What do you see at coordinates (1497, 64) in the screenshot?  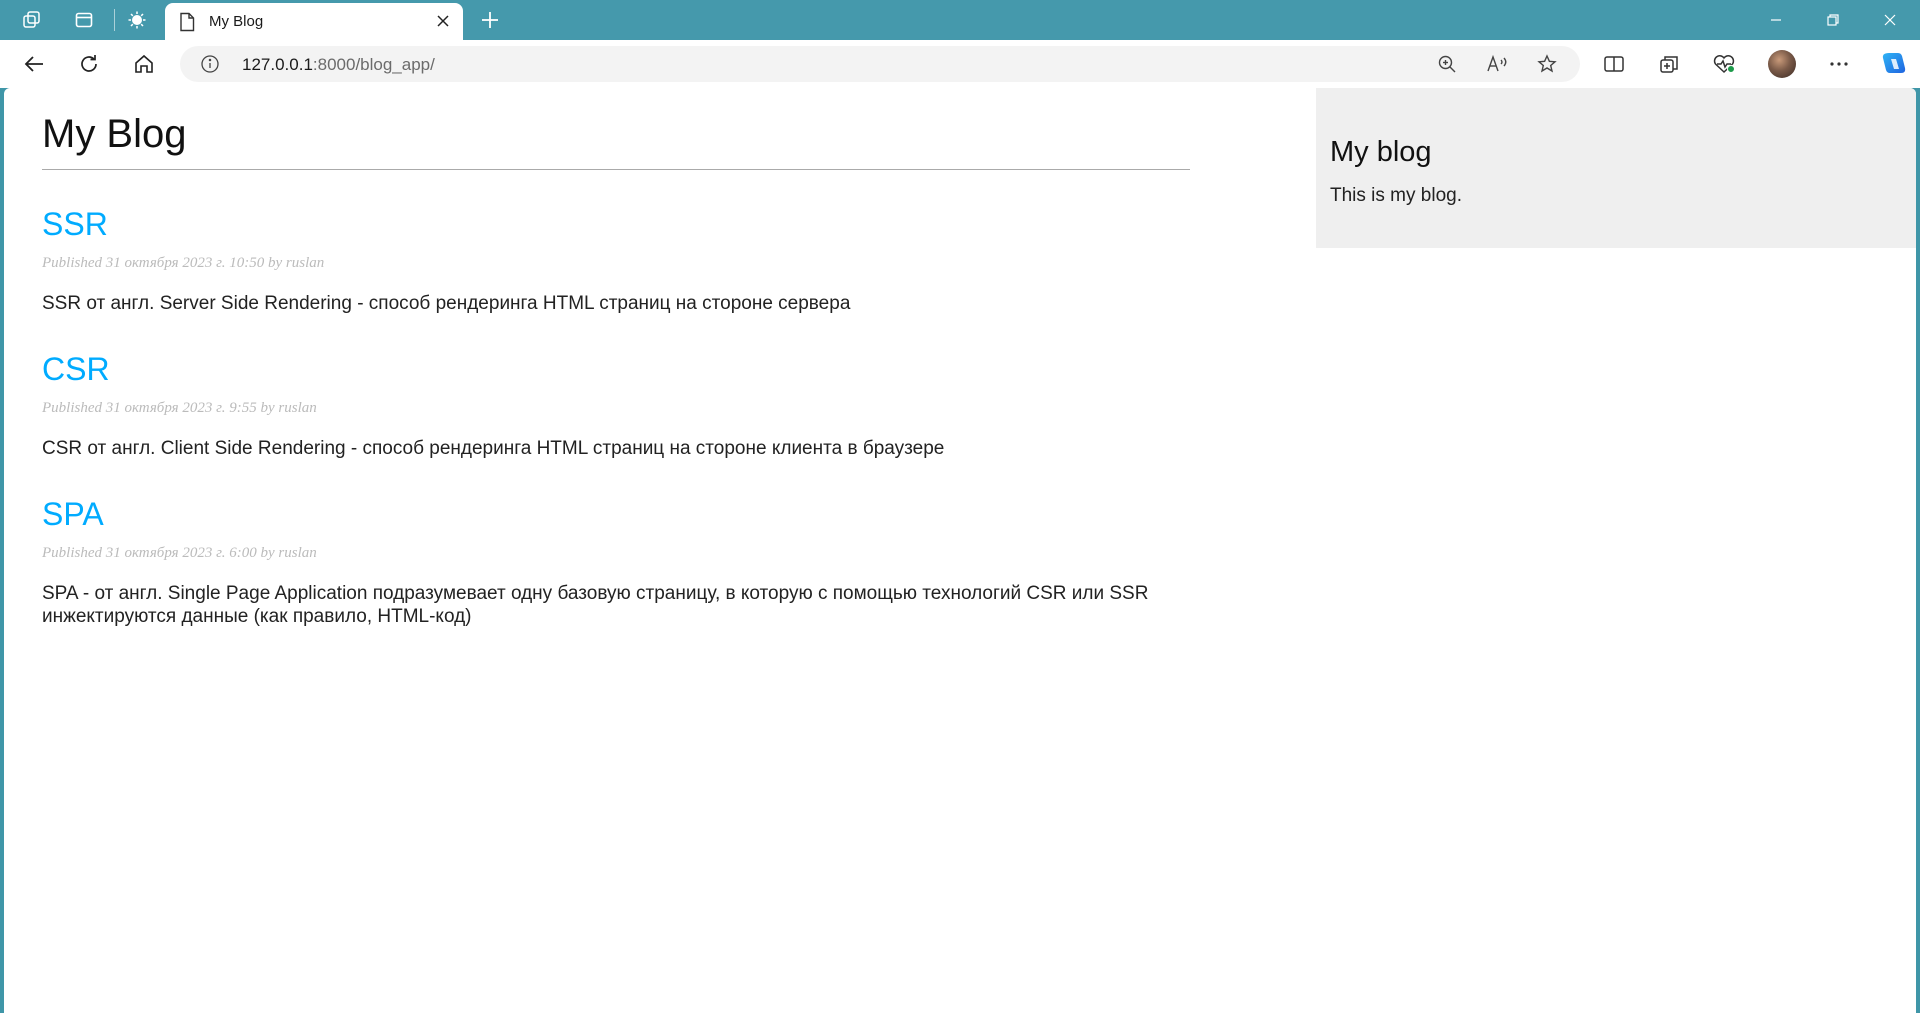 I see `read-aloud-icon` at bounding box center [1497, 64].